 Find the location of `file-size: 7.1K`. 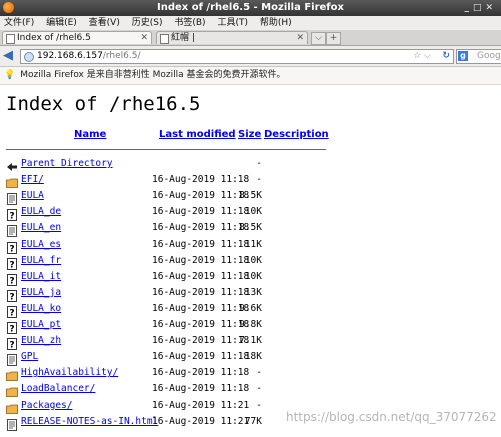

file-size: 7.1K is located at coordinates (250, 341).